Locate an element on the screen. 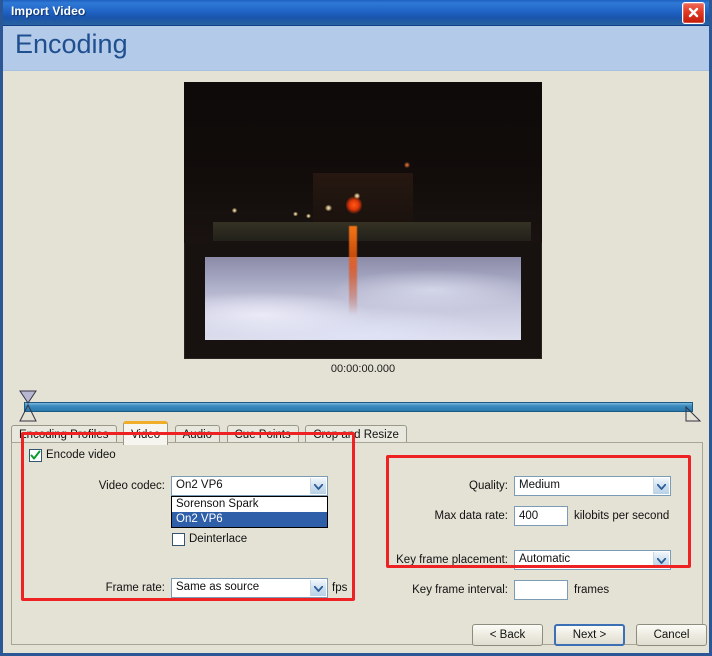 This screenshot has width=712, height=656. key-frame-placement-combo: Automatic is located at coordinates (592, 560).